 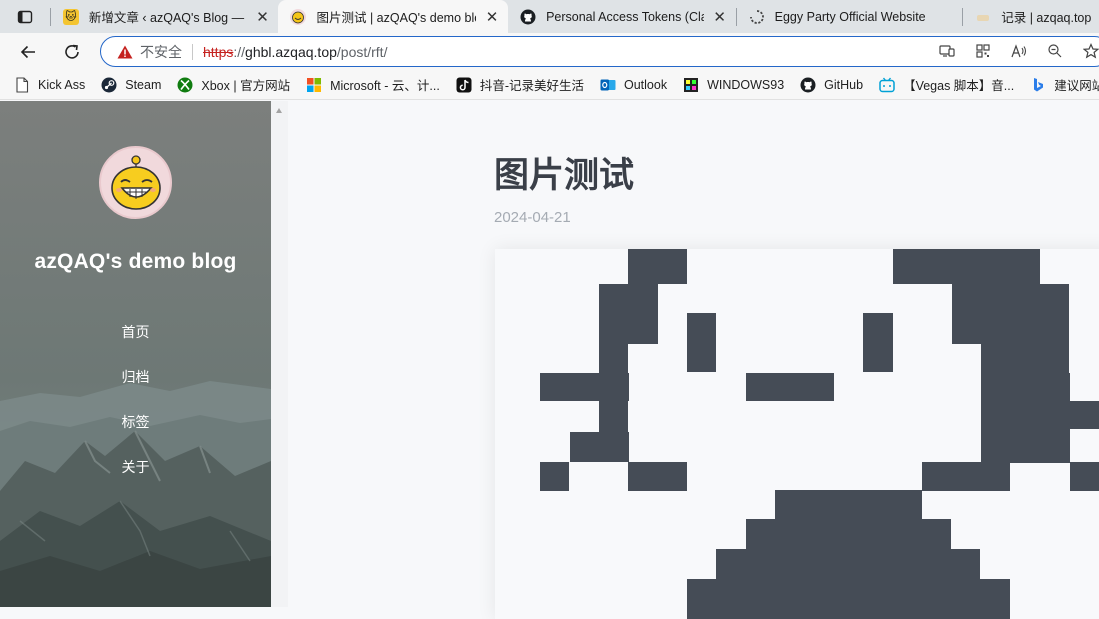 I want to click on tab-title: 图片测试 | azQAQ's demo blo, so click(x=396, y=18).